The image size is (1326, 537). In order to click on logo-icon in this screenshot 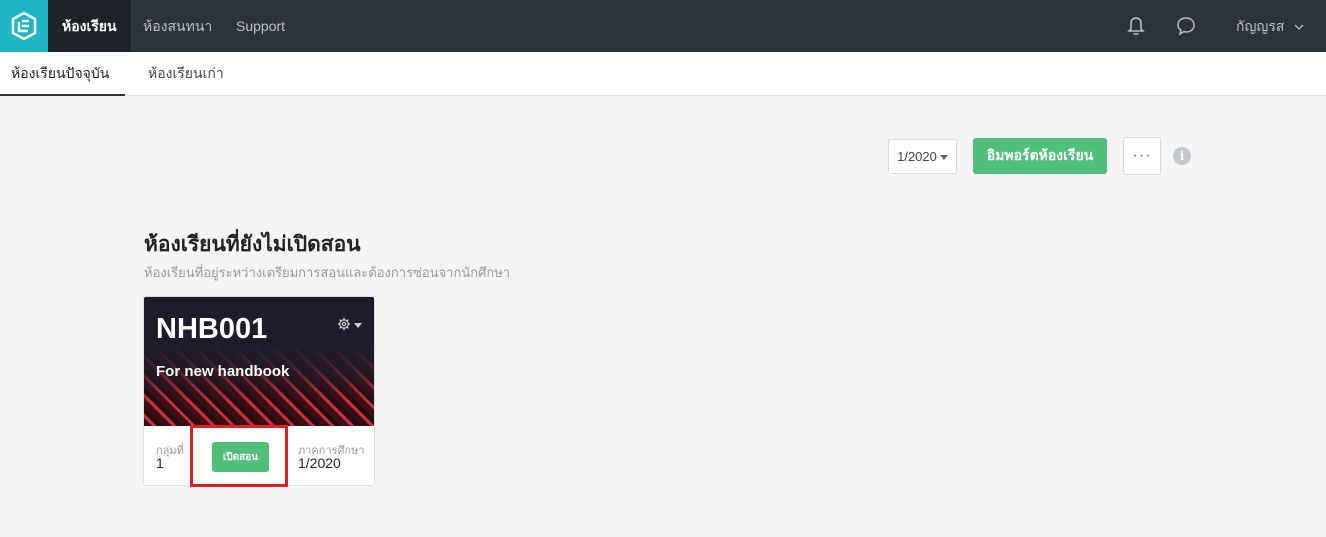, I will do `click(24, 26)`.